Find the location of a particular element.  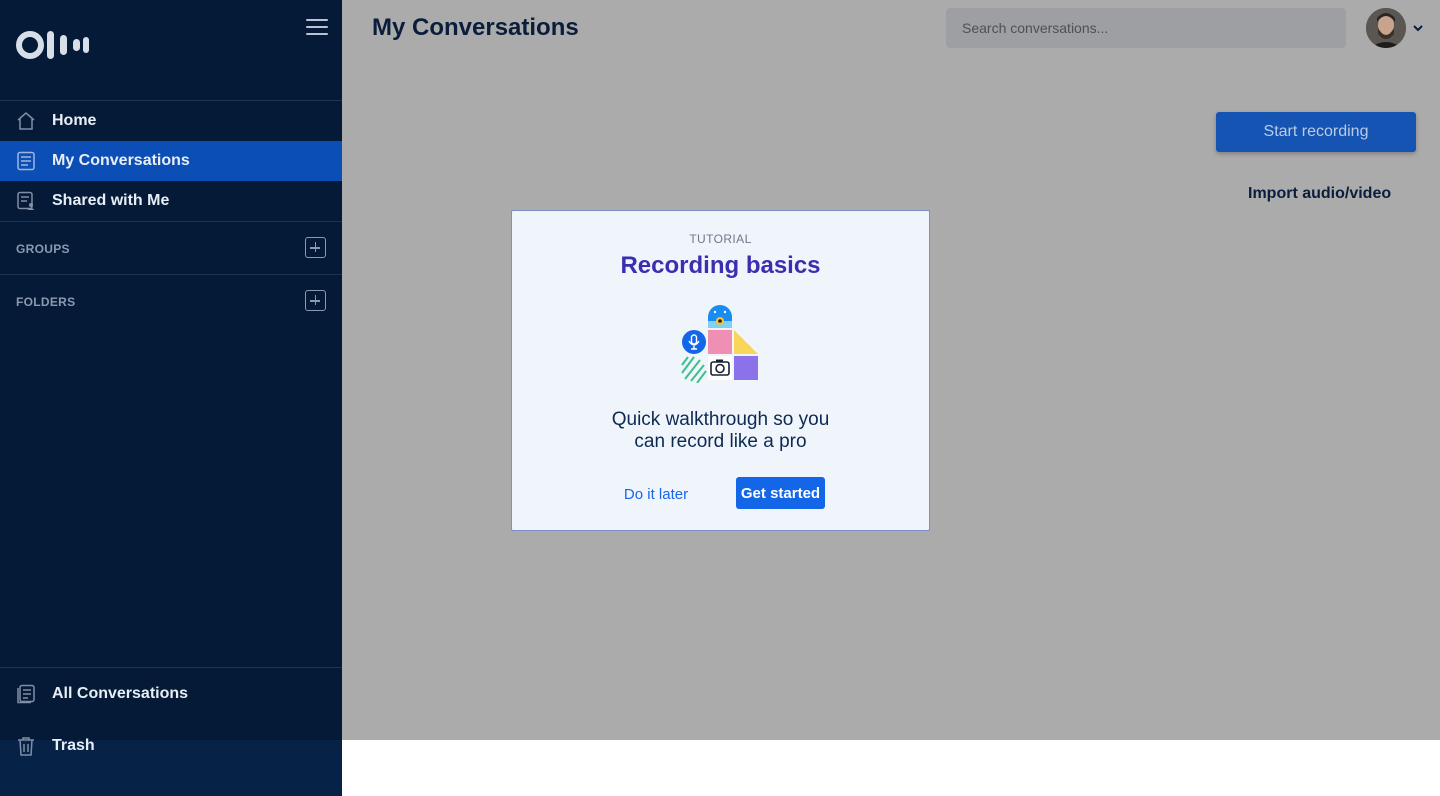

home-icon is located at coordinates (26, 121).